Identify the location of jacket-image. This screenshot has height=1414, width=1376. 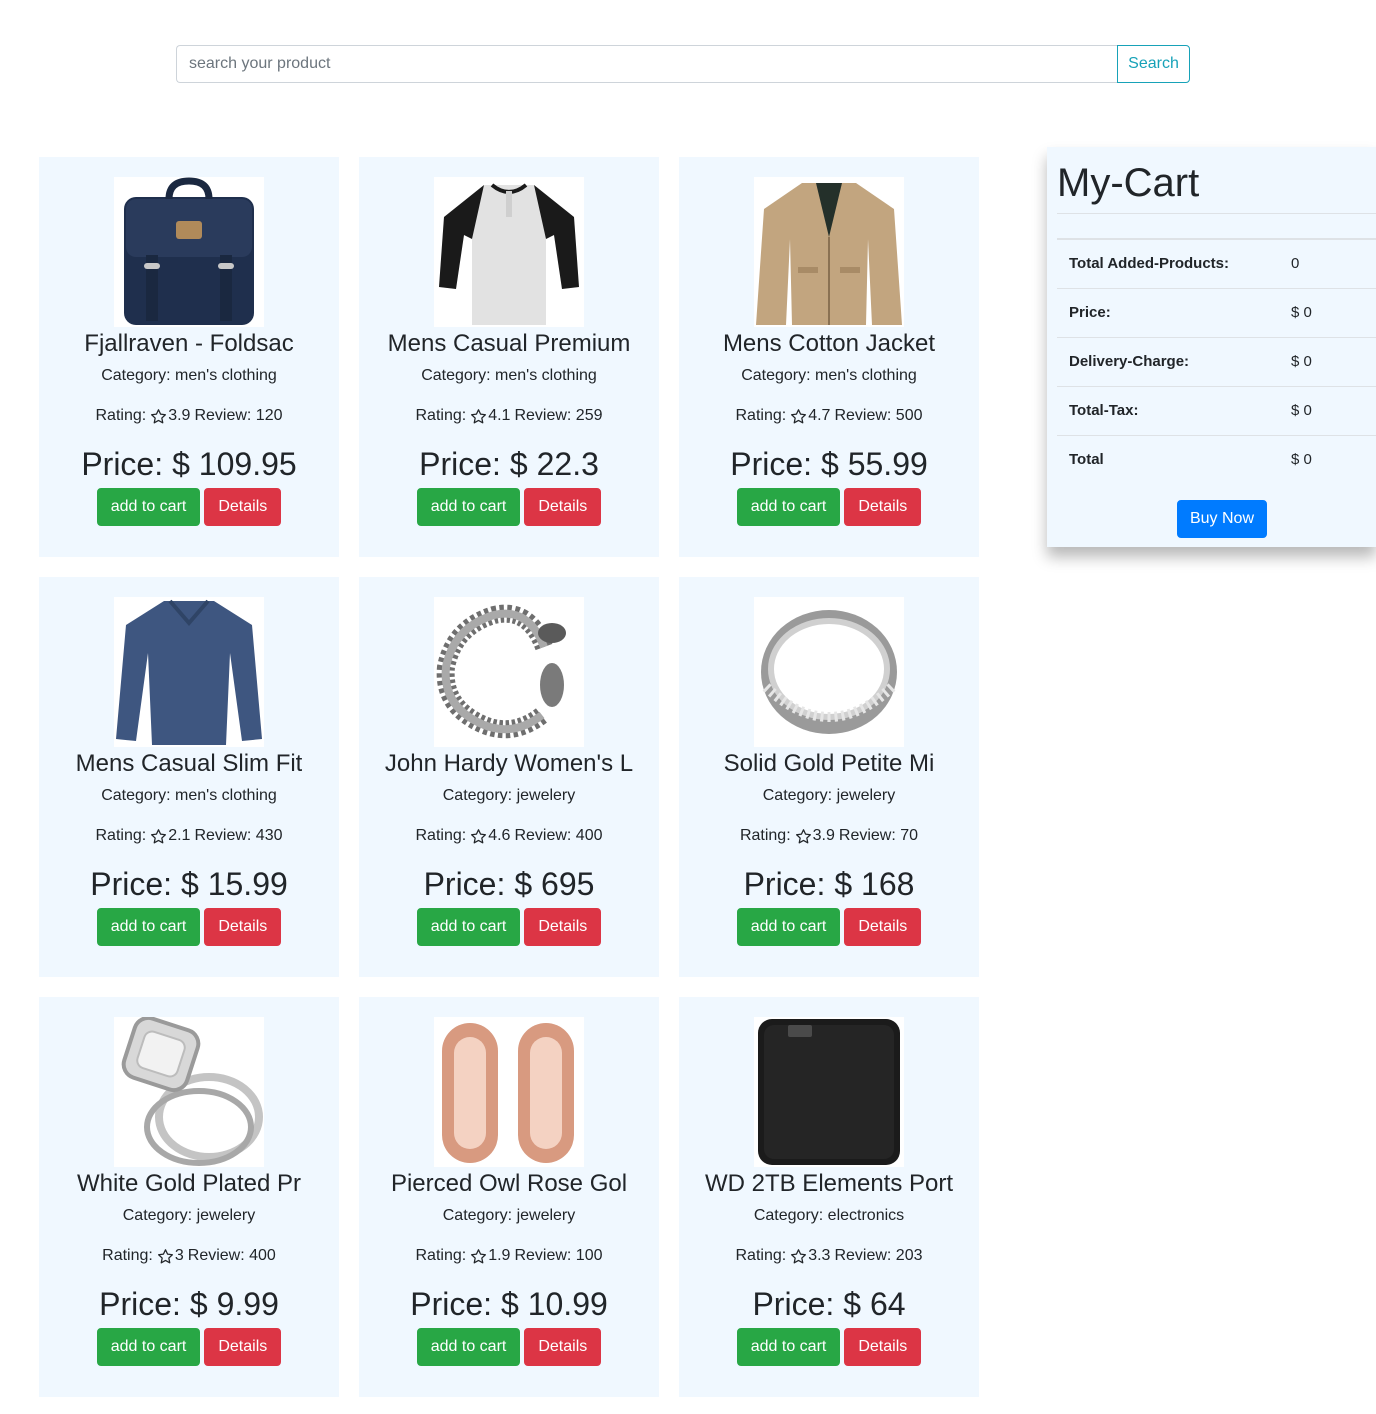
(829, 254).